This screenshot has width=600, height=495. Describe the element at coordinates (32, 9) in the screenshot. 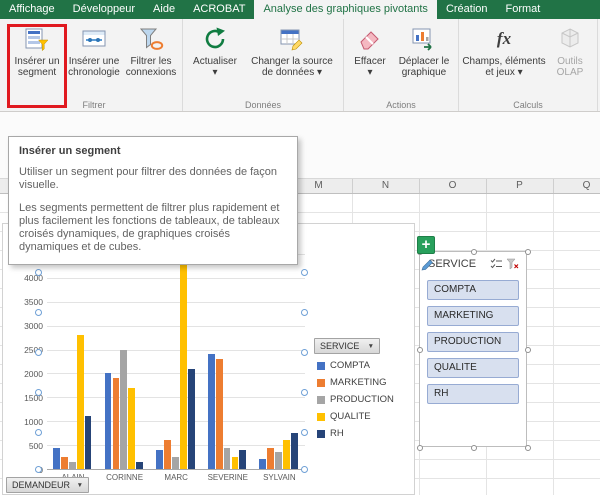

I see `tab-affichage: Affichage` at that location.